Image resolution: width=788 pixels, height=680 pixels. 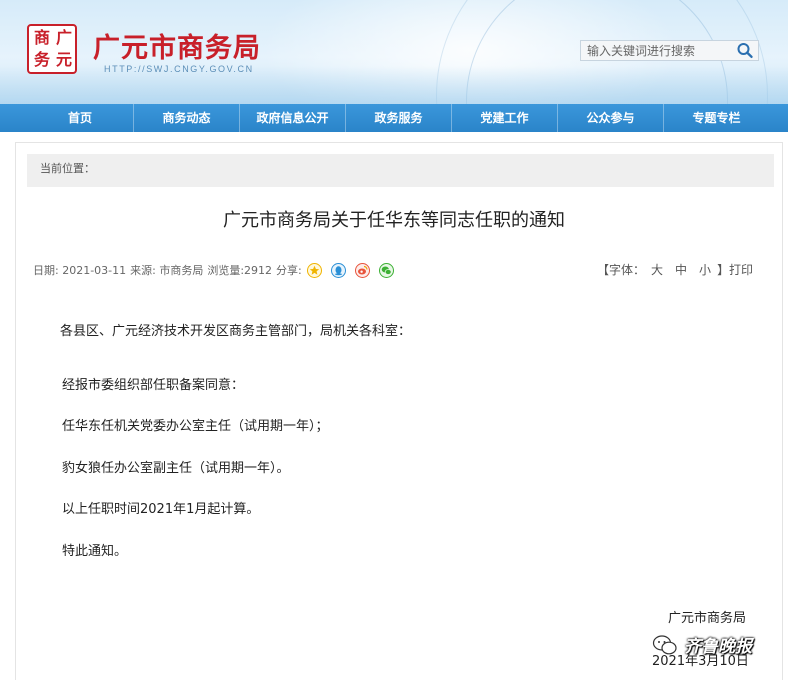 What do you see at coordinates (657, 270) in the screenshot?
I see `font-size-large-button: 大` at bounding box center [657, 270].